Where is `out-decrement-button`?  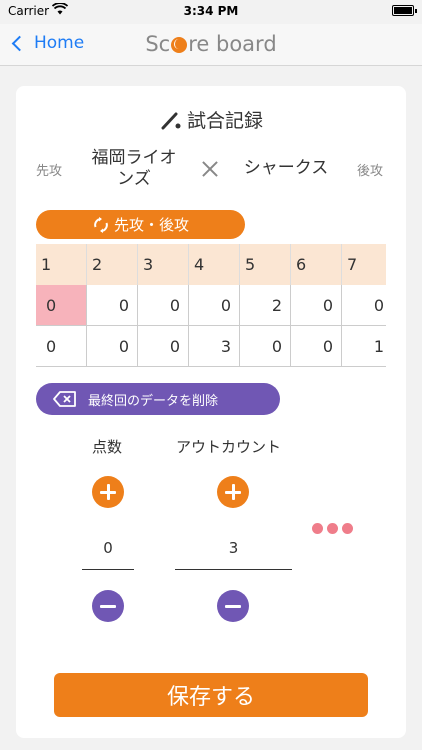 out-decrement-button is located at coordinates (233, 606).